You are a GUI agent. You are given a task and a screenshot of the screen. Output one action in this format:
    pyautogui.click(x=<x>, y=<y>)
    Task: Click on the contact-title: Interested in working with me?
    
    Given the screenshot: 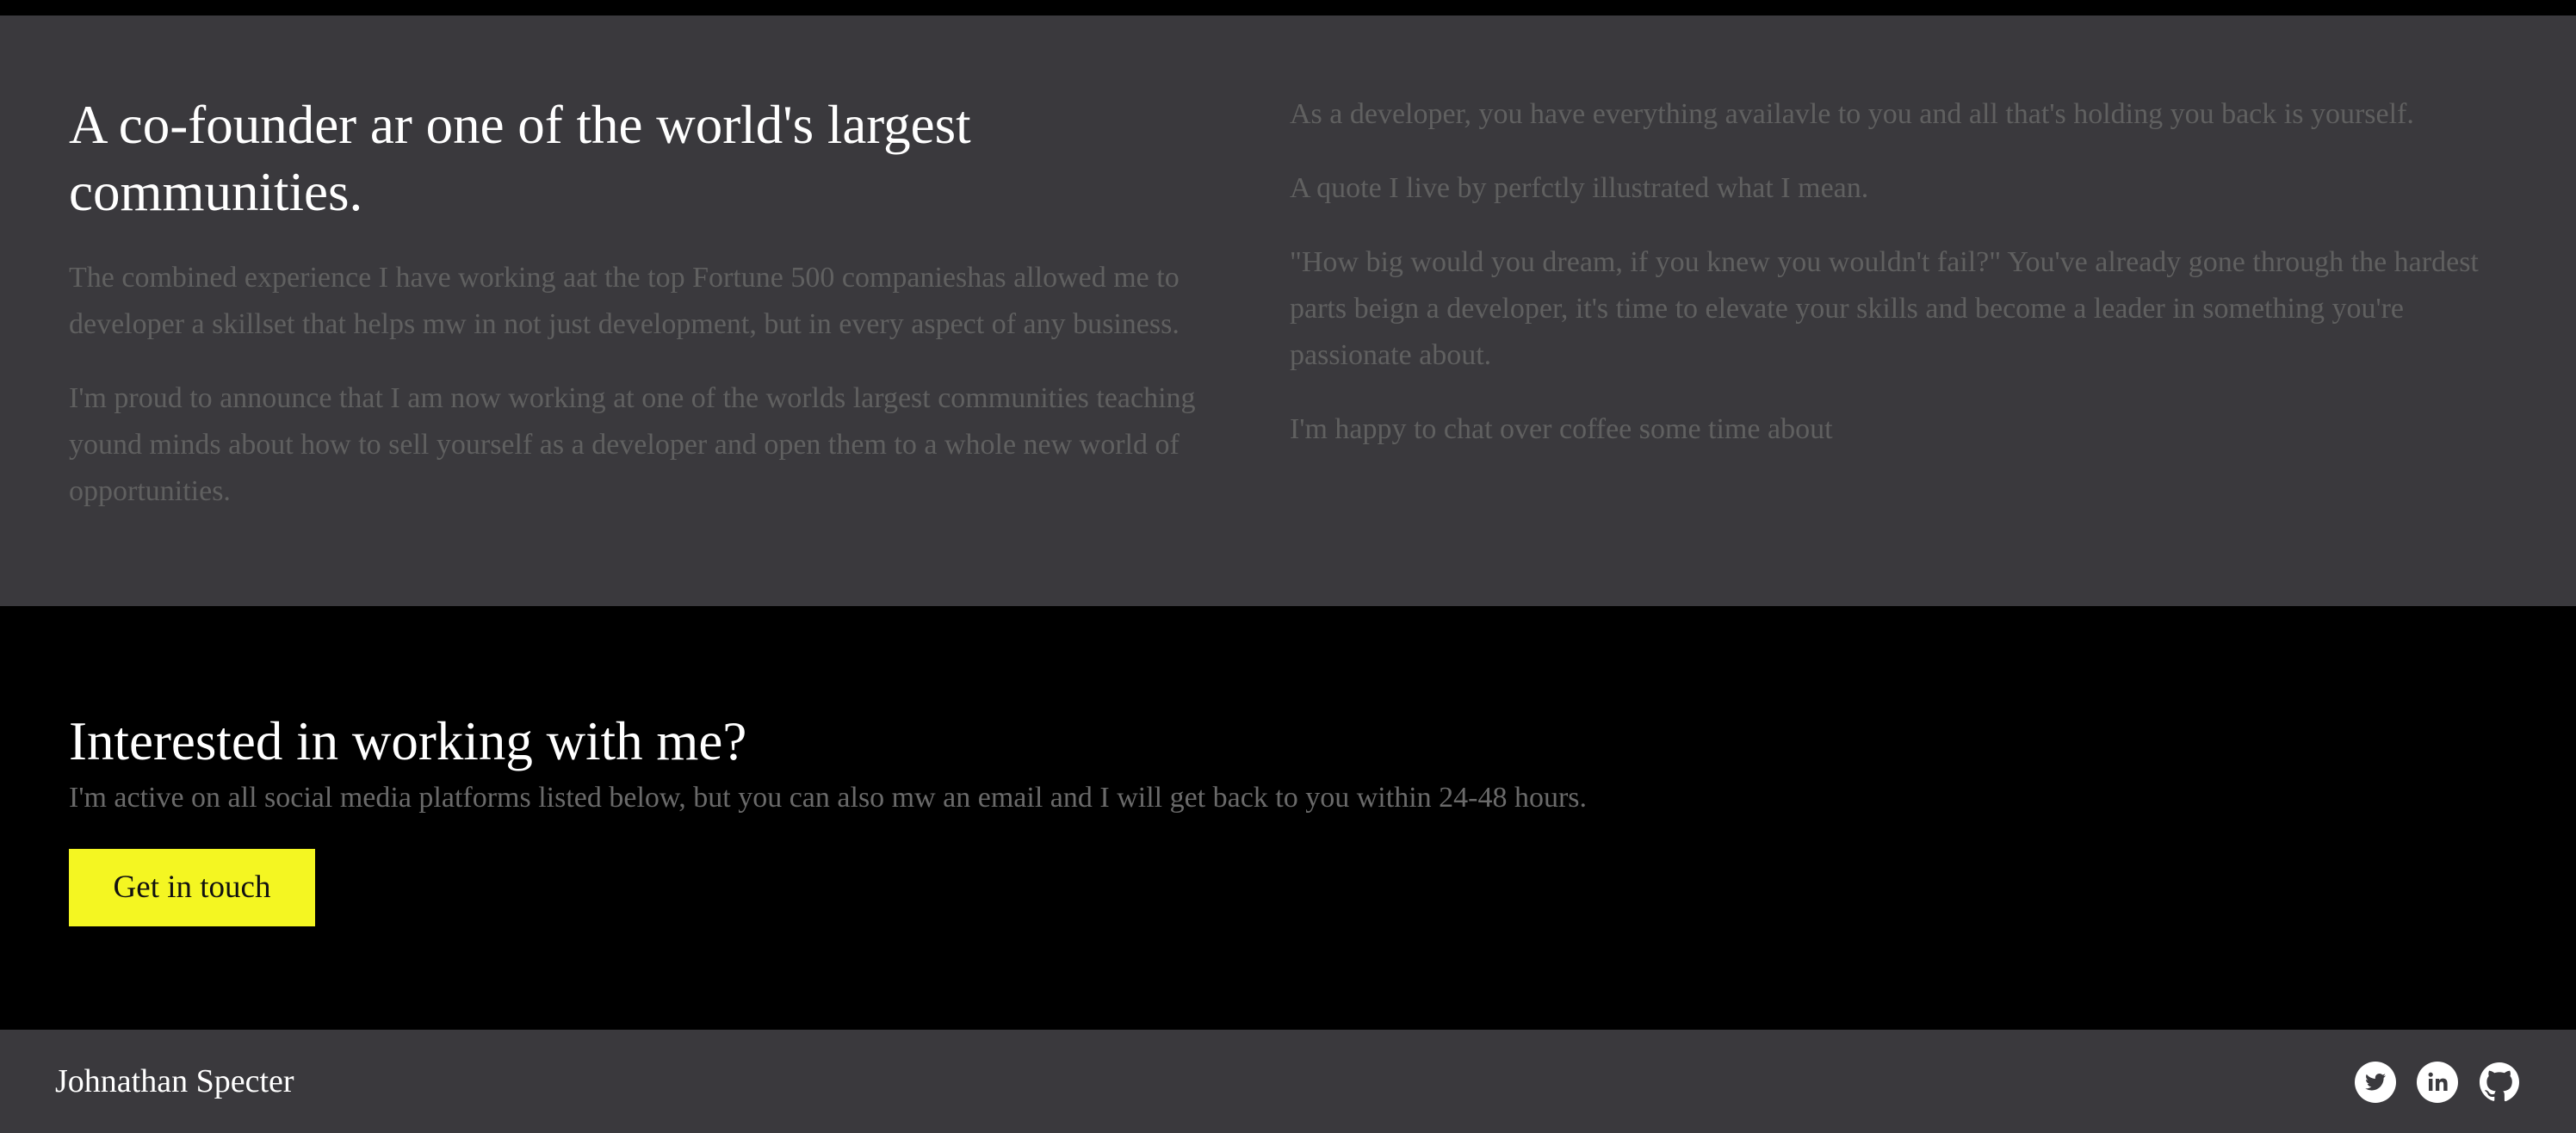 What is the action you would take?
    pyautogui.click(x=408, y=741)
    